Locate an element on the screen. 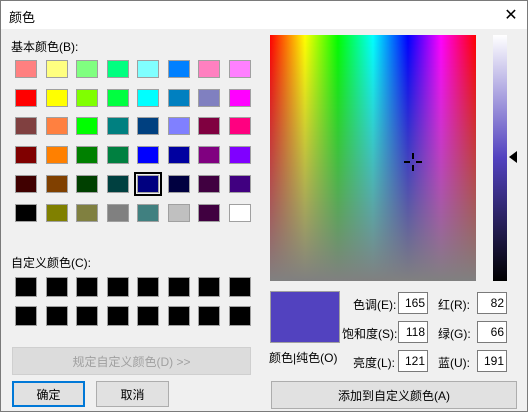 The height and width of the screenshot is (420, 528). hue-label: 色调(E): is located at coordinates (375, 305).